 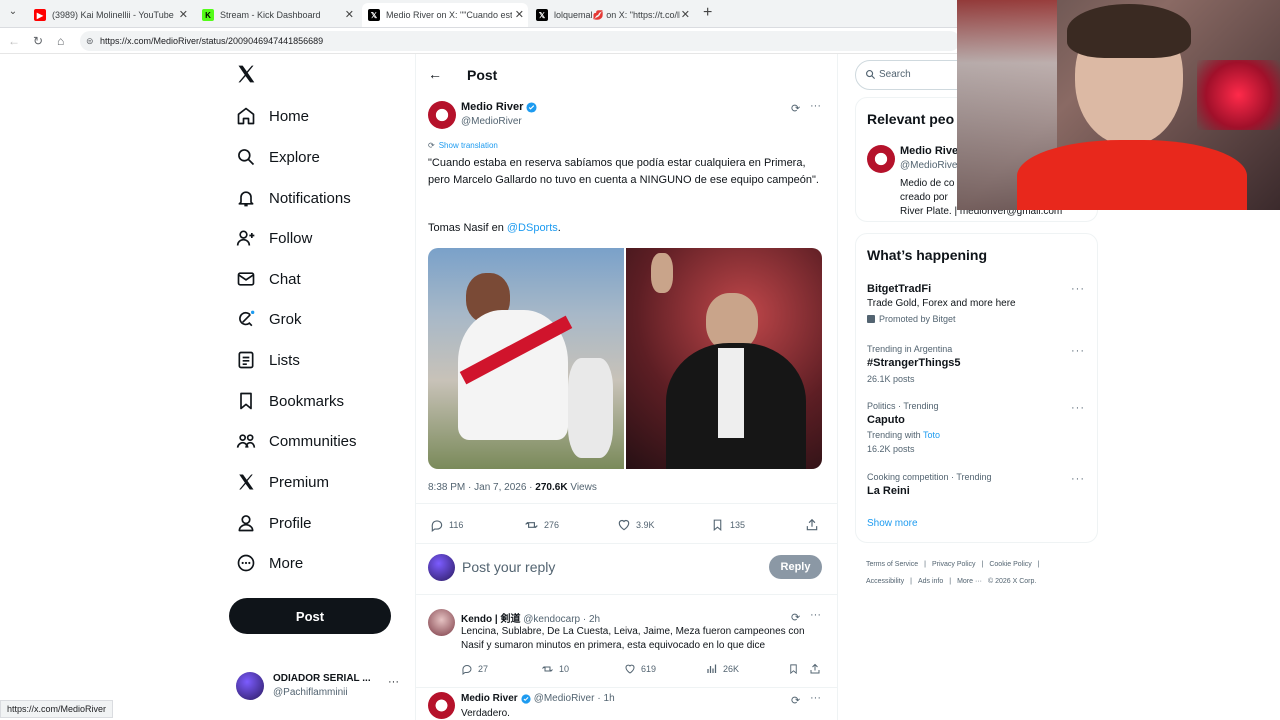 What do you see at coordinates (246, 116) in the screenshot?
I see `home-icon` at bounding box center [246, 116].